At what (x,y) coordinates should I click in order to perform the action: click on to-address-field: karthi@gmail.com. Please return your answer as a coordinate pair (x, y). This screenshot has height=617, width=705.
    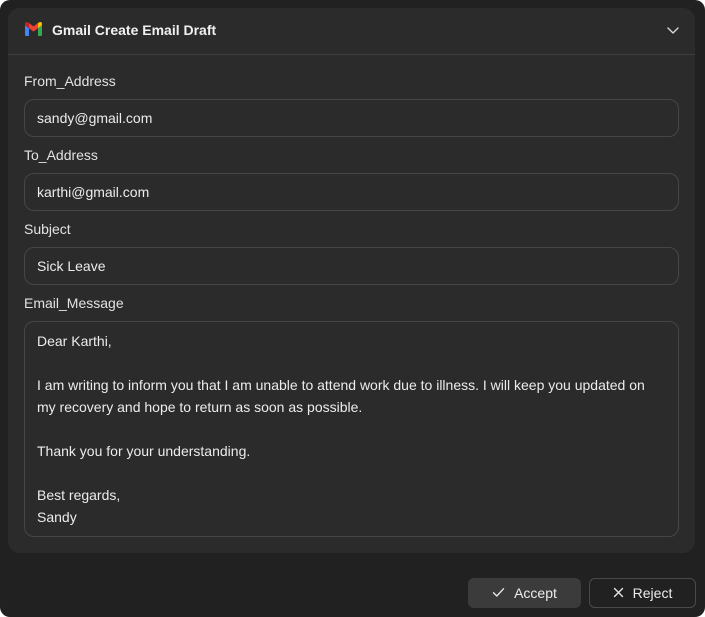
    Looking at the image, I should click on (351, 192).